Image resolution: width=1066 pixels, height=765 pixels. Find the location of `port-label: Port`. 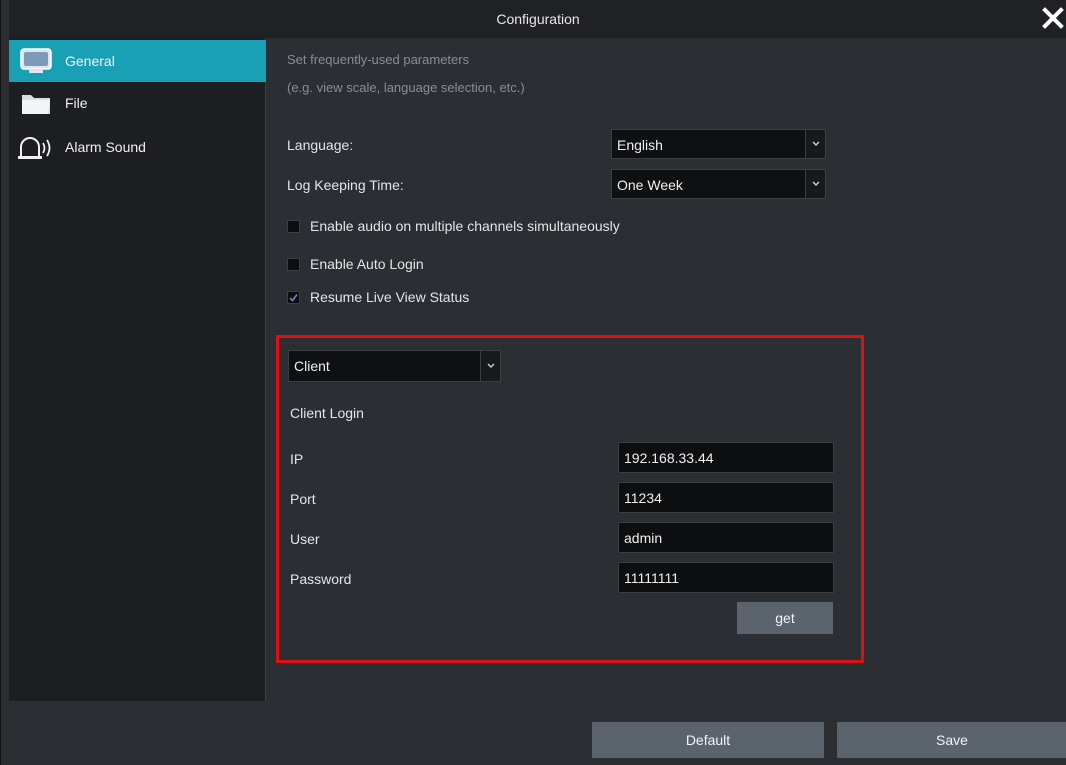

port-label: Port is located at coordinates (303, 499).